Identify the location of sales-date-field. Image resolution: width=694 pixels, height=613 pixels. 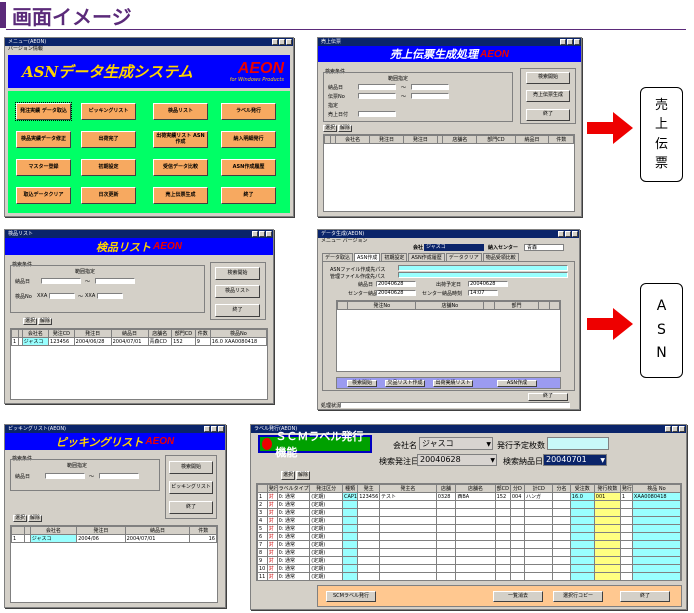
(377, 114).